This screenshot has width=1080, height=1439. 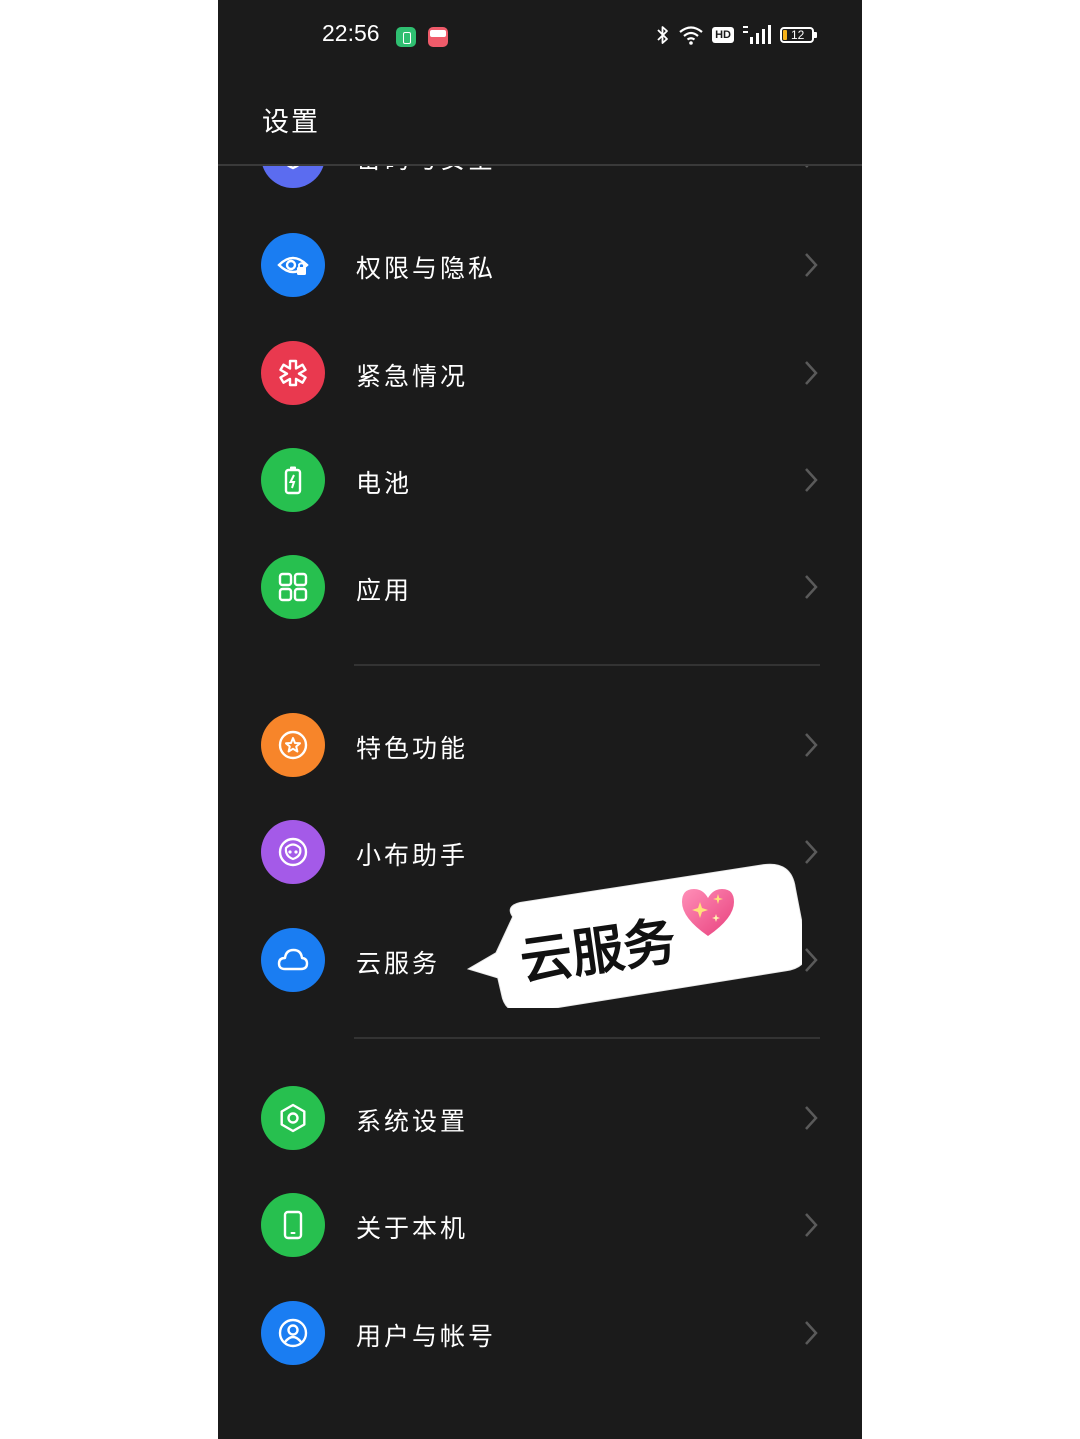 What do you see at coordinates (540, 373) in the screenshot?
I see `settings-item-emergency: 紧急情况` at bounding box center [540, 373].